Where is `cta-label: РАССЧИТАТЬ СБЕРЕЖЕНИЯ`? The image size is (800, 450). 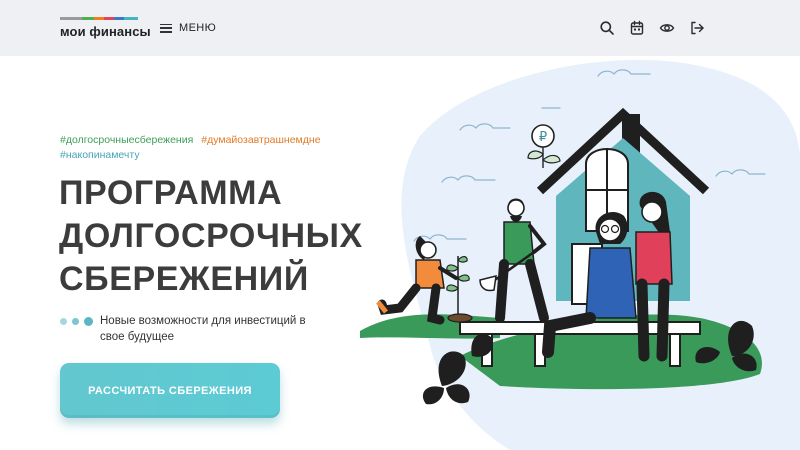
cta-label: РАССЧИТАТЬ СБЕРЕЖЕНИЯ is located at coordinates (170, 390).